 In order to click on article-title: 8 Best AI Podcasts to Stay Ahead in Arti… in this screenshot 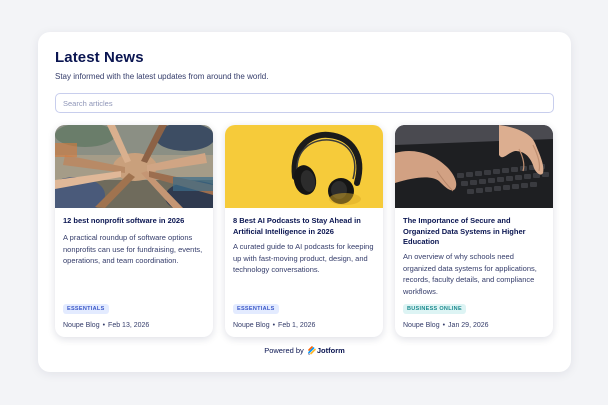, I will do `click(304, 226)`.